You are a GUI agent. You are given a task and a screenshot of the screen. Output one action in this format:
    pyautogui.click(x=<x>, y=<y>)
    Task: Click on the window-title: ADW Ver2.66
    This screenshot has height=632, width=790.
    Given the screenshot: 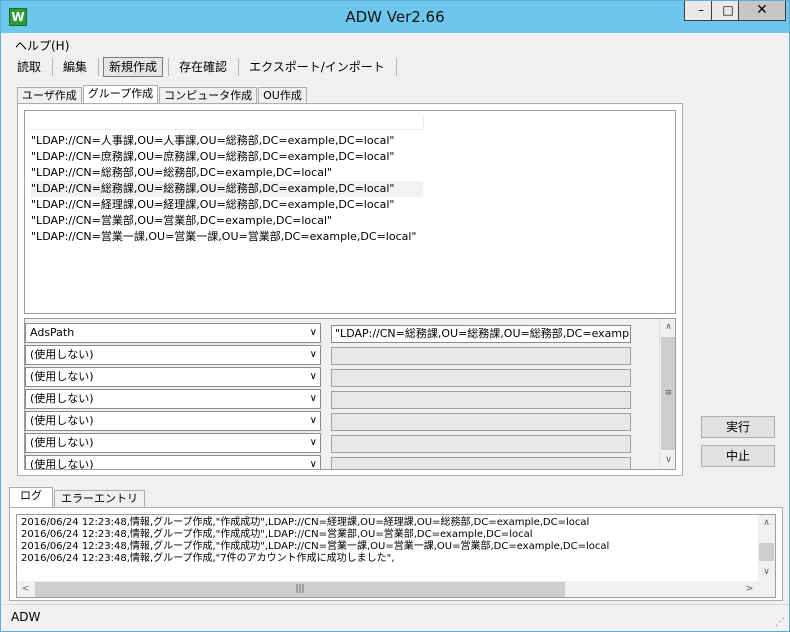 What is the action you would take?
    pyautogui.click(x=395, y=17)
    